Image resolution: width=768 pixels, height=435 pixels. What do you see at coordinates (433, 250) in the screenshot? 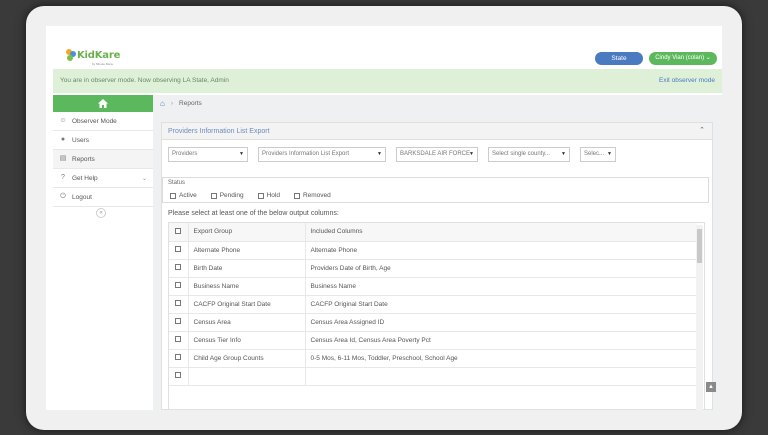
I see `table-row: Alternate Phone Alternate Phone` at bounding box center [433, 250].